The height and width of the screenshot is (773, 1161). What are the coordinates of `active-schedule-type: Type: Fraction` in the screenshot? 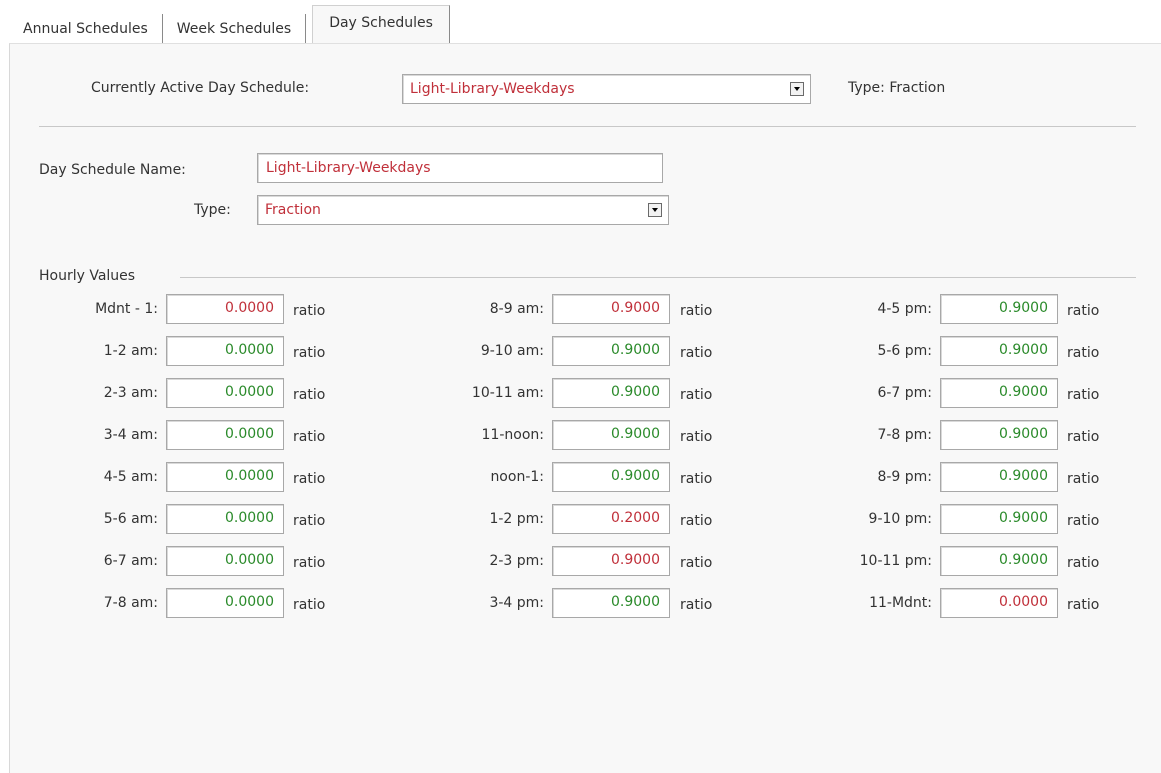 It's located at (897, 88).